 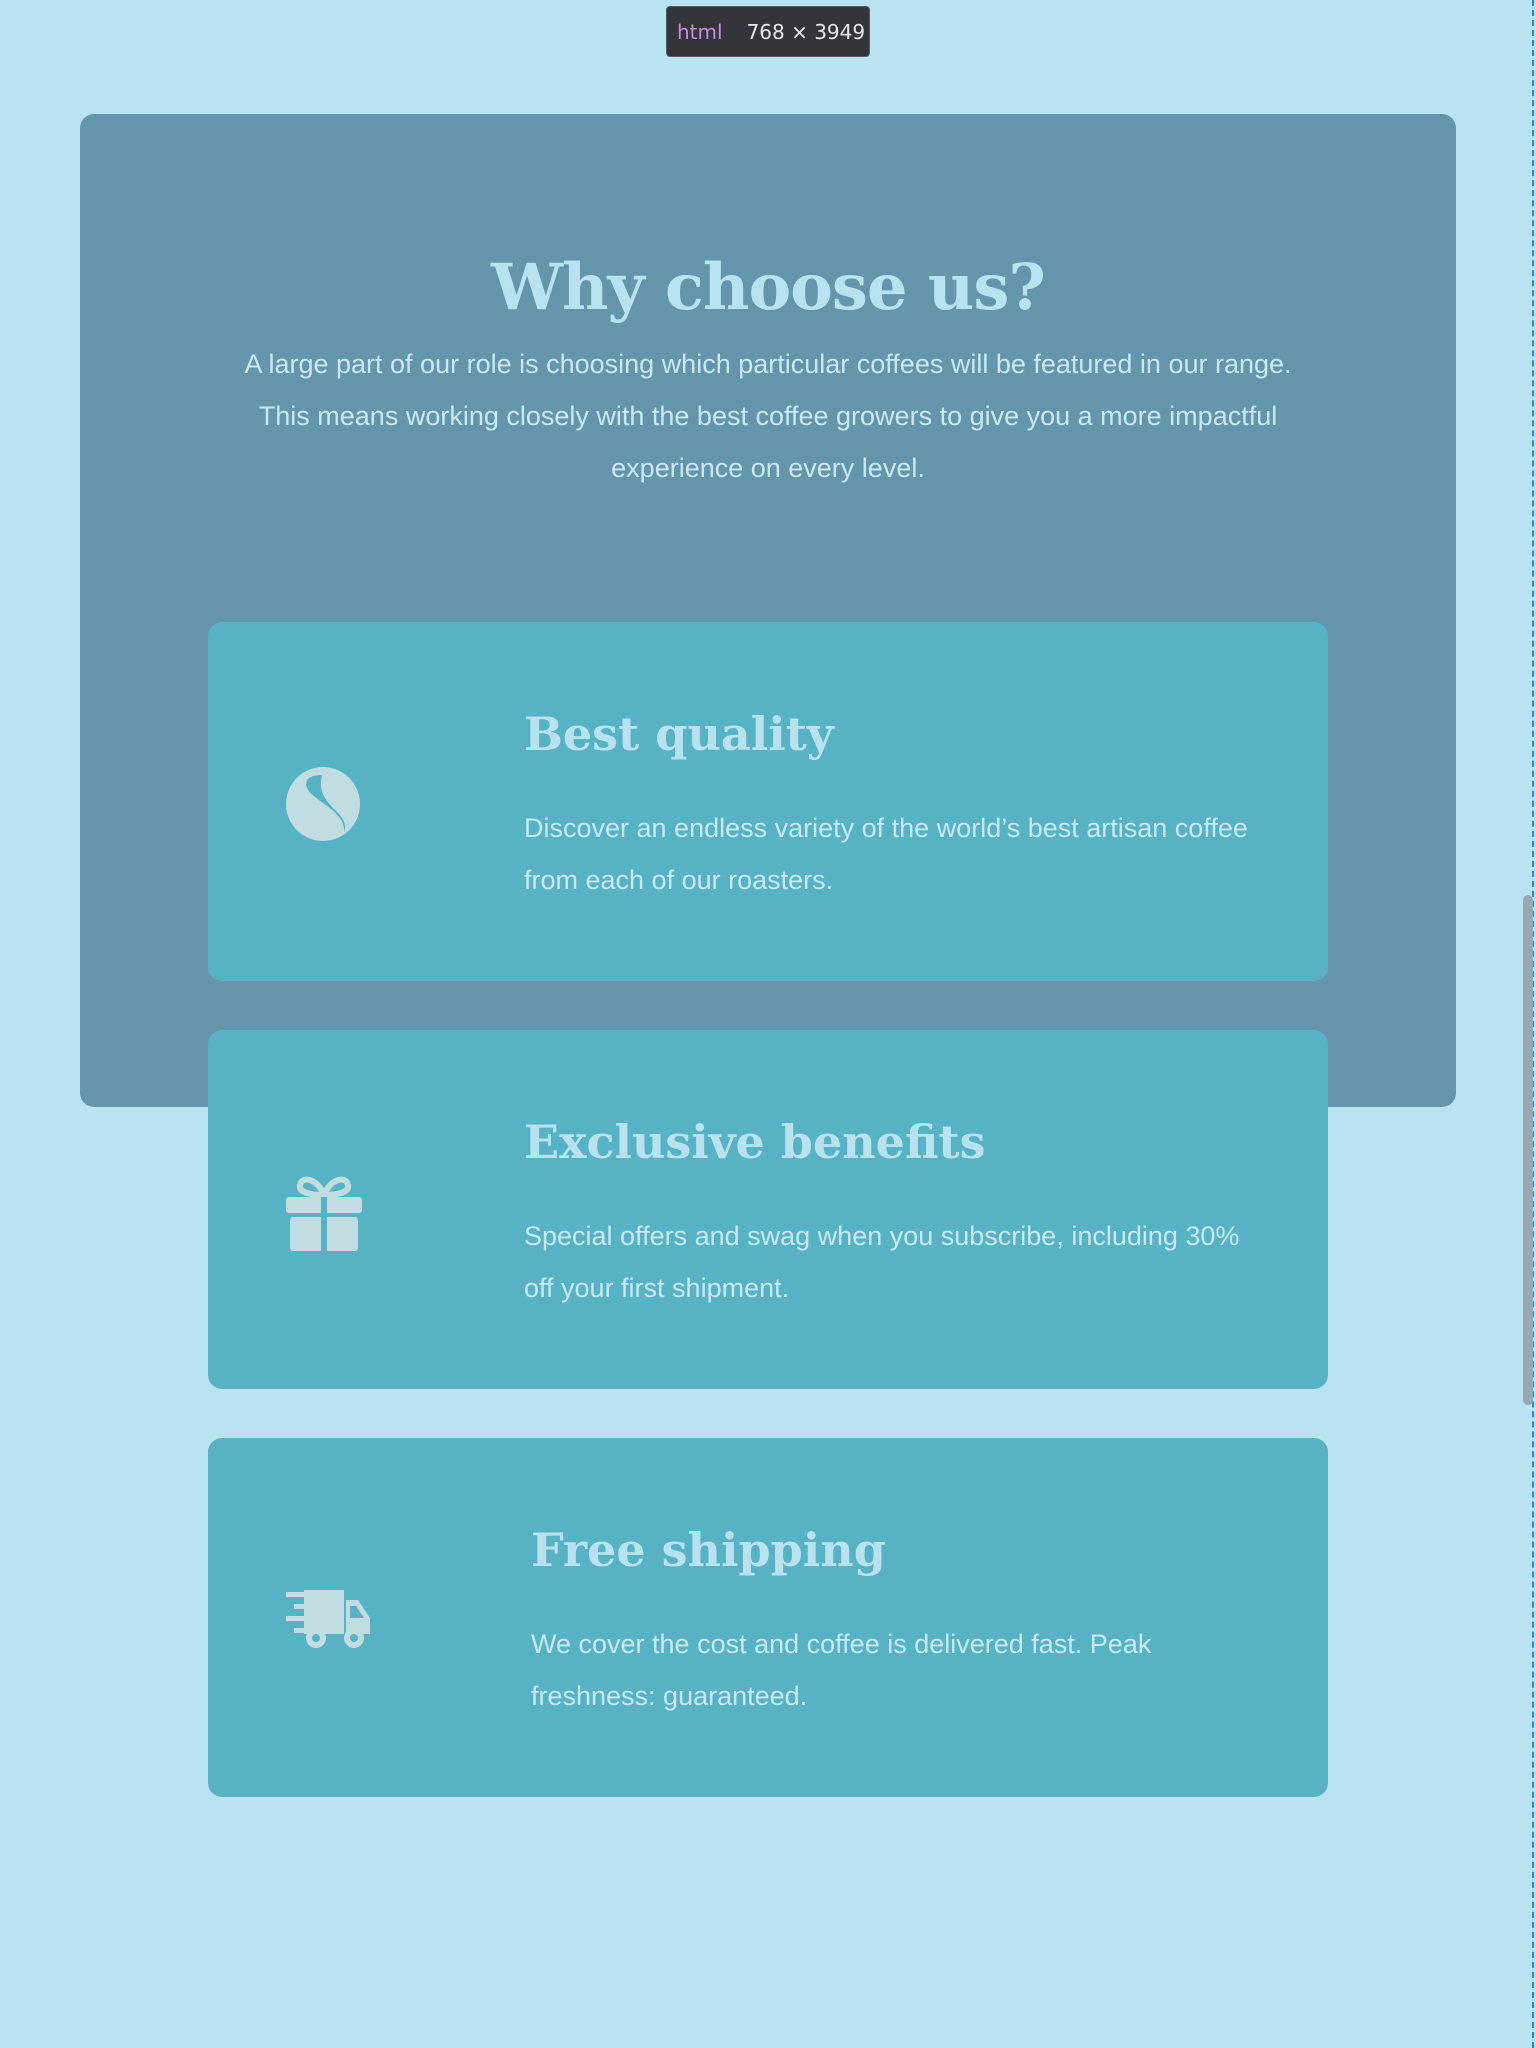 What do you see at coordinates (1528, 1150) in the screenshot?
I see `page-scrollbar-thumb` at bounding box center [1528, 1150].